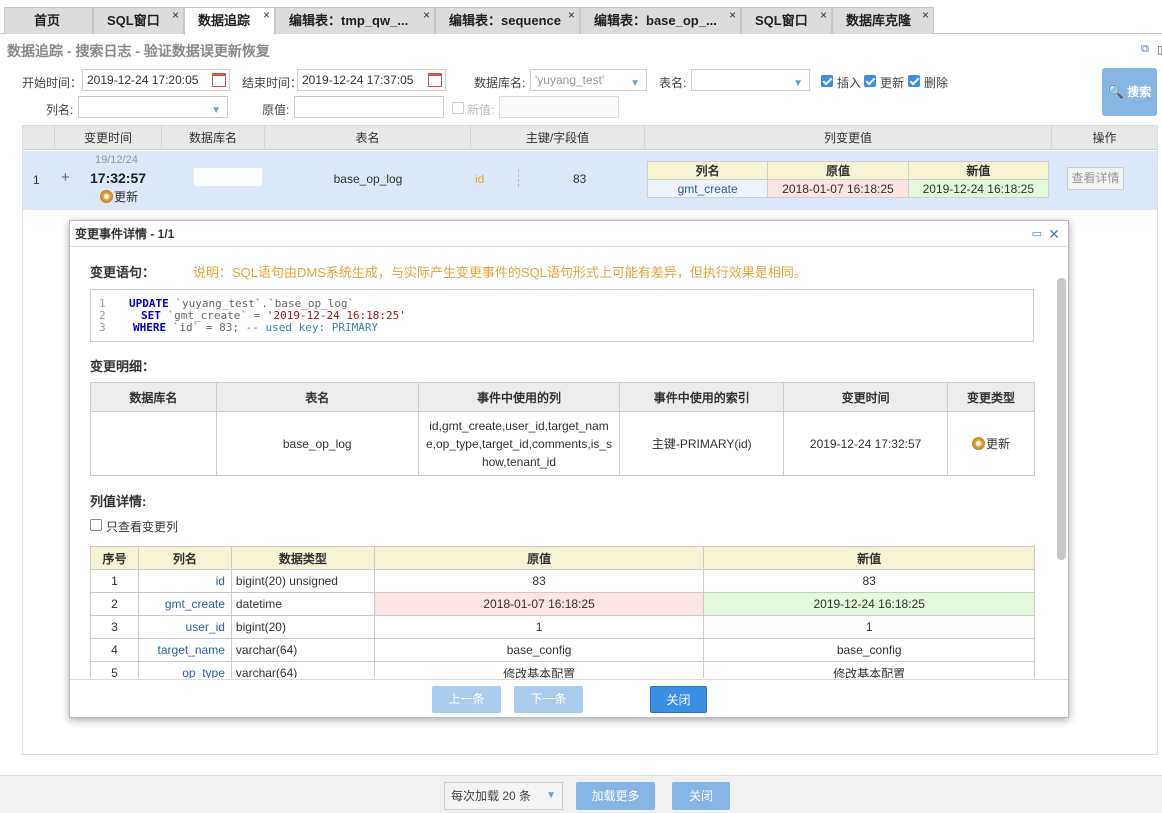 Image resolution: width=1162 pixels, height=813 pixels. What do you see at coordinates (539, 604) in the screenshot?
I see `old-value: 2018-01-07 16:18:25` at bounding box center [539, 604].